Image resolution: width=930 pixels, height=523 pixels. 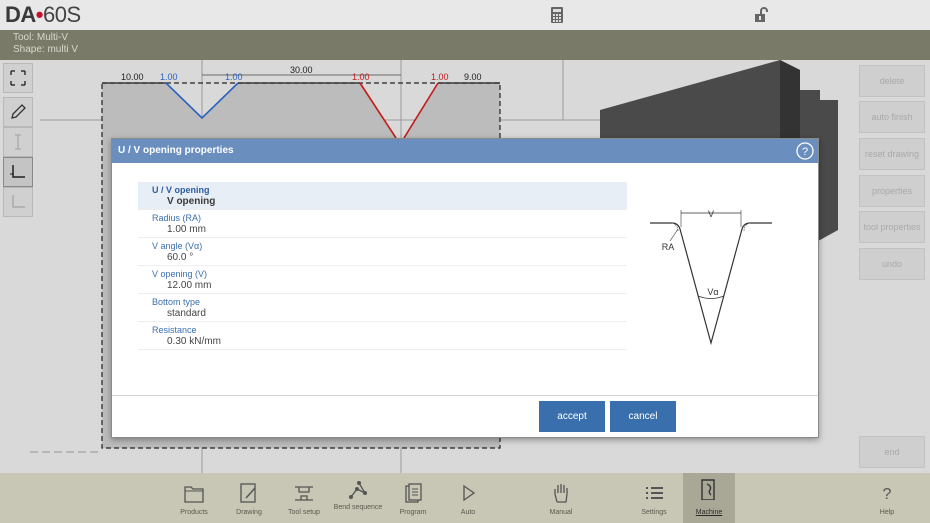 What do you see at coordinates (248, 493) in the screenshot?
I see `drawing-icon` at bounding box center [248, 493].